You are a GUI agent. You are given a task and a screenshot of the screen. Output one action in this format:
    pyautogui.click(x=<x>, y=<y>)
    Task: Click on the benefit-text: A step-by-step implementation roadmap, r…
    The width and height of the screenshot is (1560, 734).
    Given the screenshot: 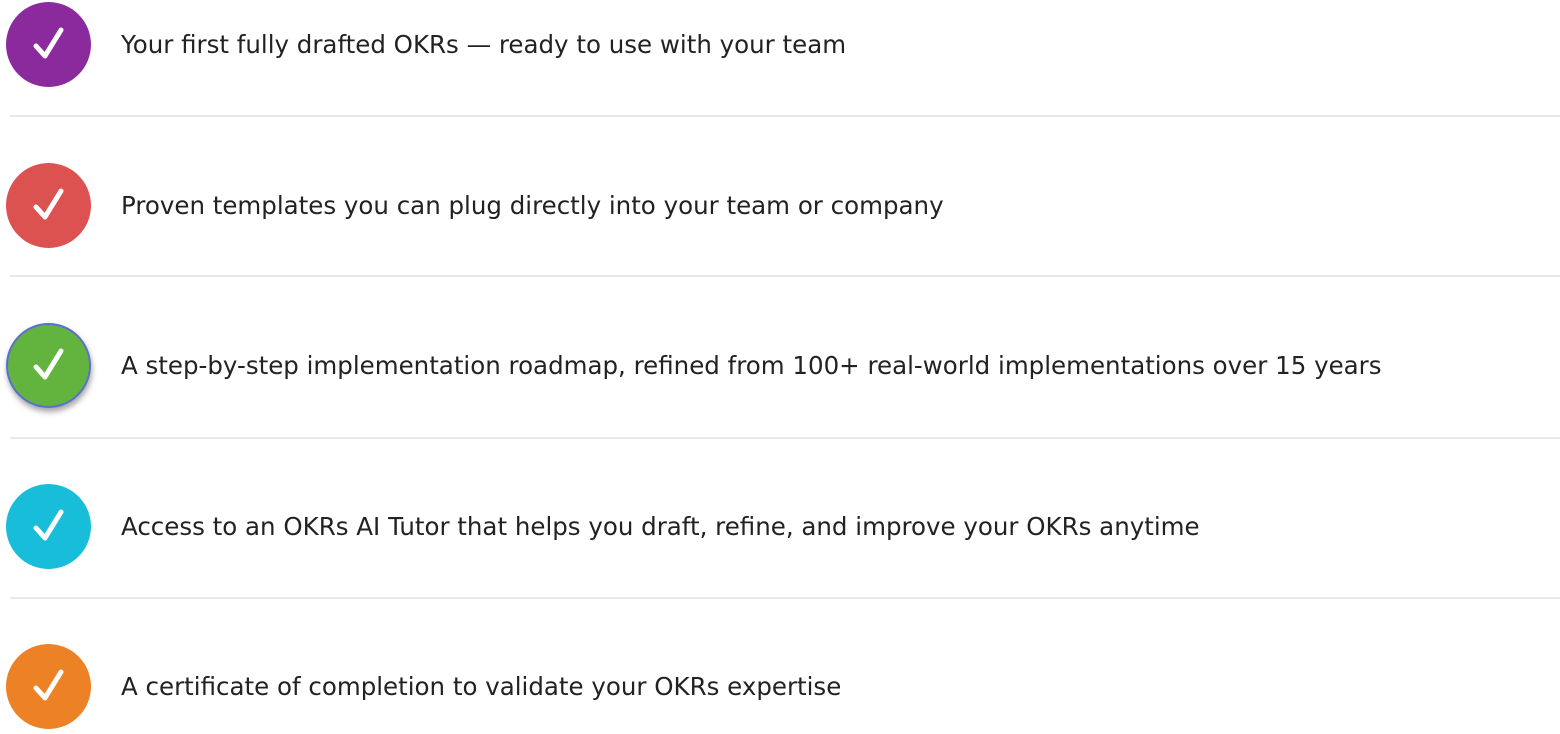 What is the action you would take?
    pyautogui.click(x=751, y=365)
    